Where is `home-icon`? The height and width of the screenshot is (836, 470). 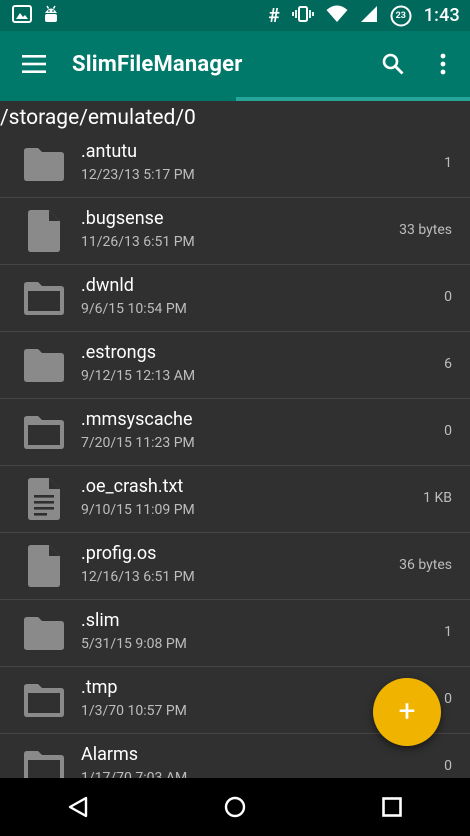 home-icon is located at coordinates (235, 807).